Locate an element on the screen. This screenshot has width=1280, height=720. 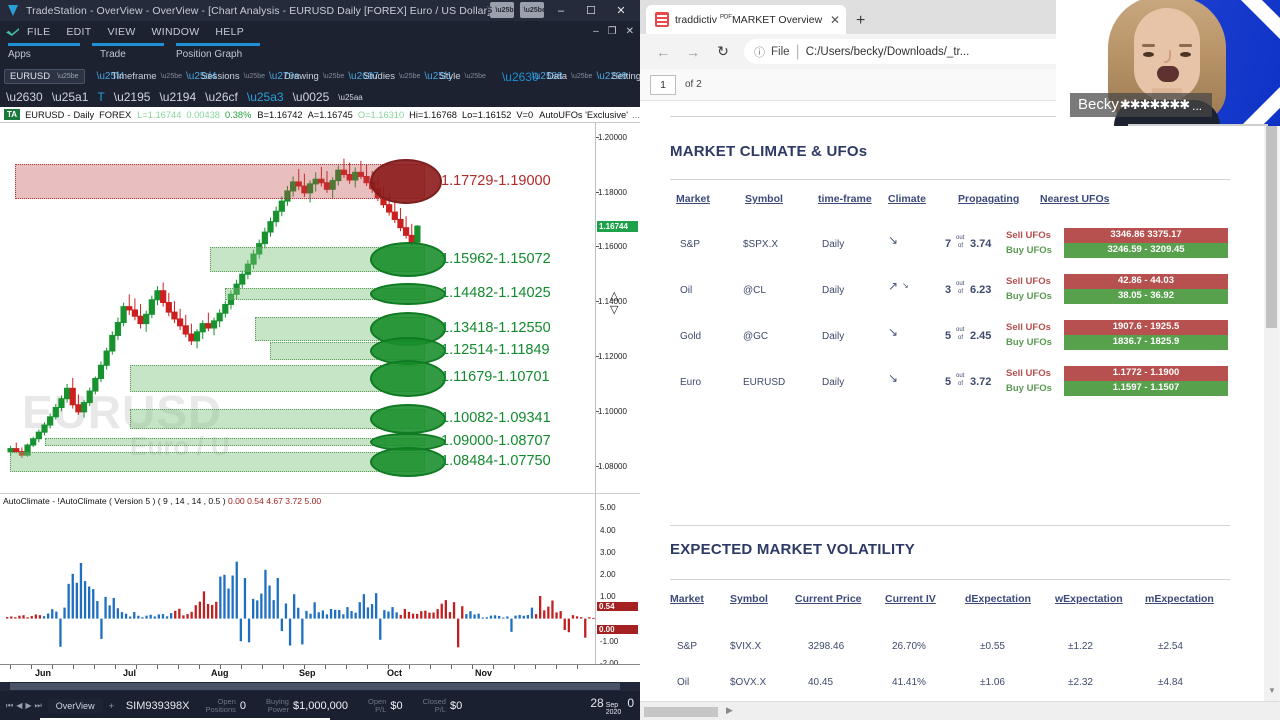
scroll-down-icon: ▽ is located at coordinates (614, 310).